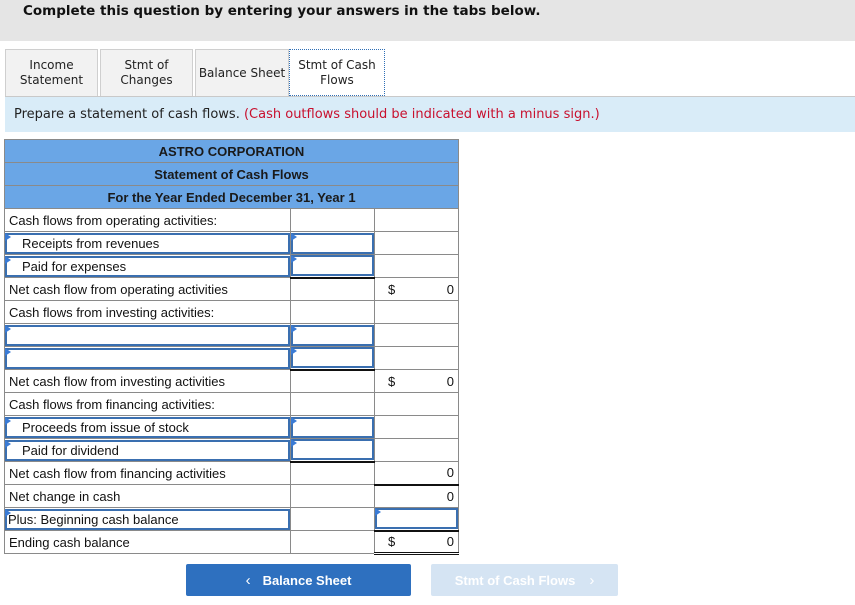 The width and height of the screenshot is (855, 605). I want to click on table-row: Ending cash balance $0, so click(231, 542).